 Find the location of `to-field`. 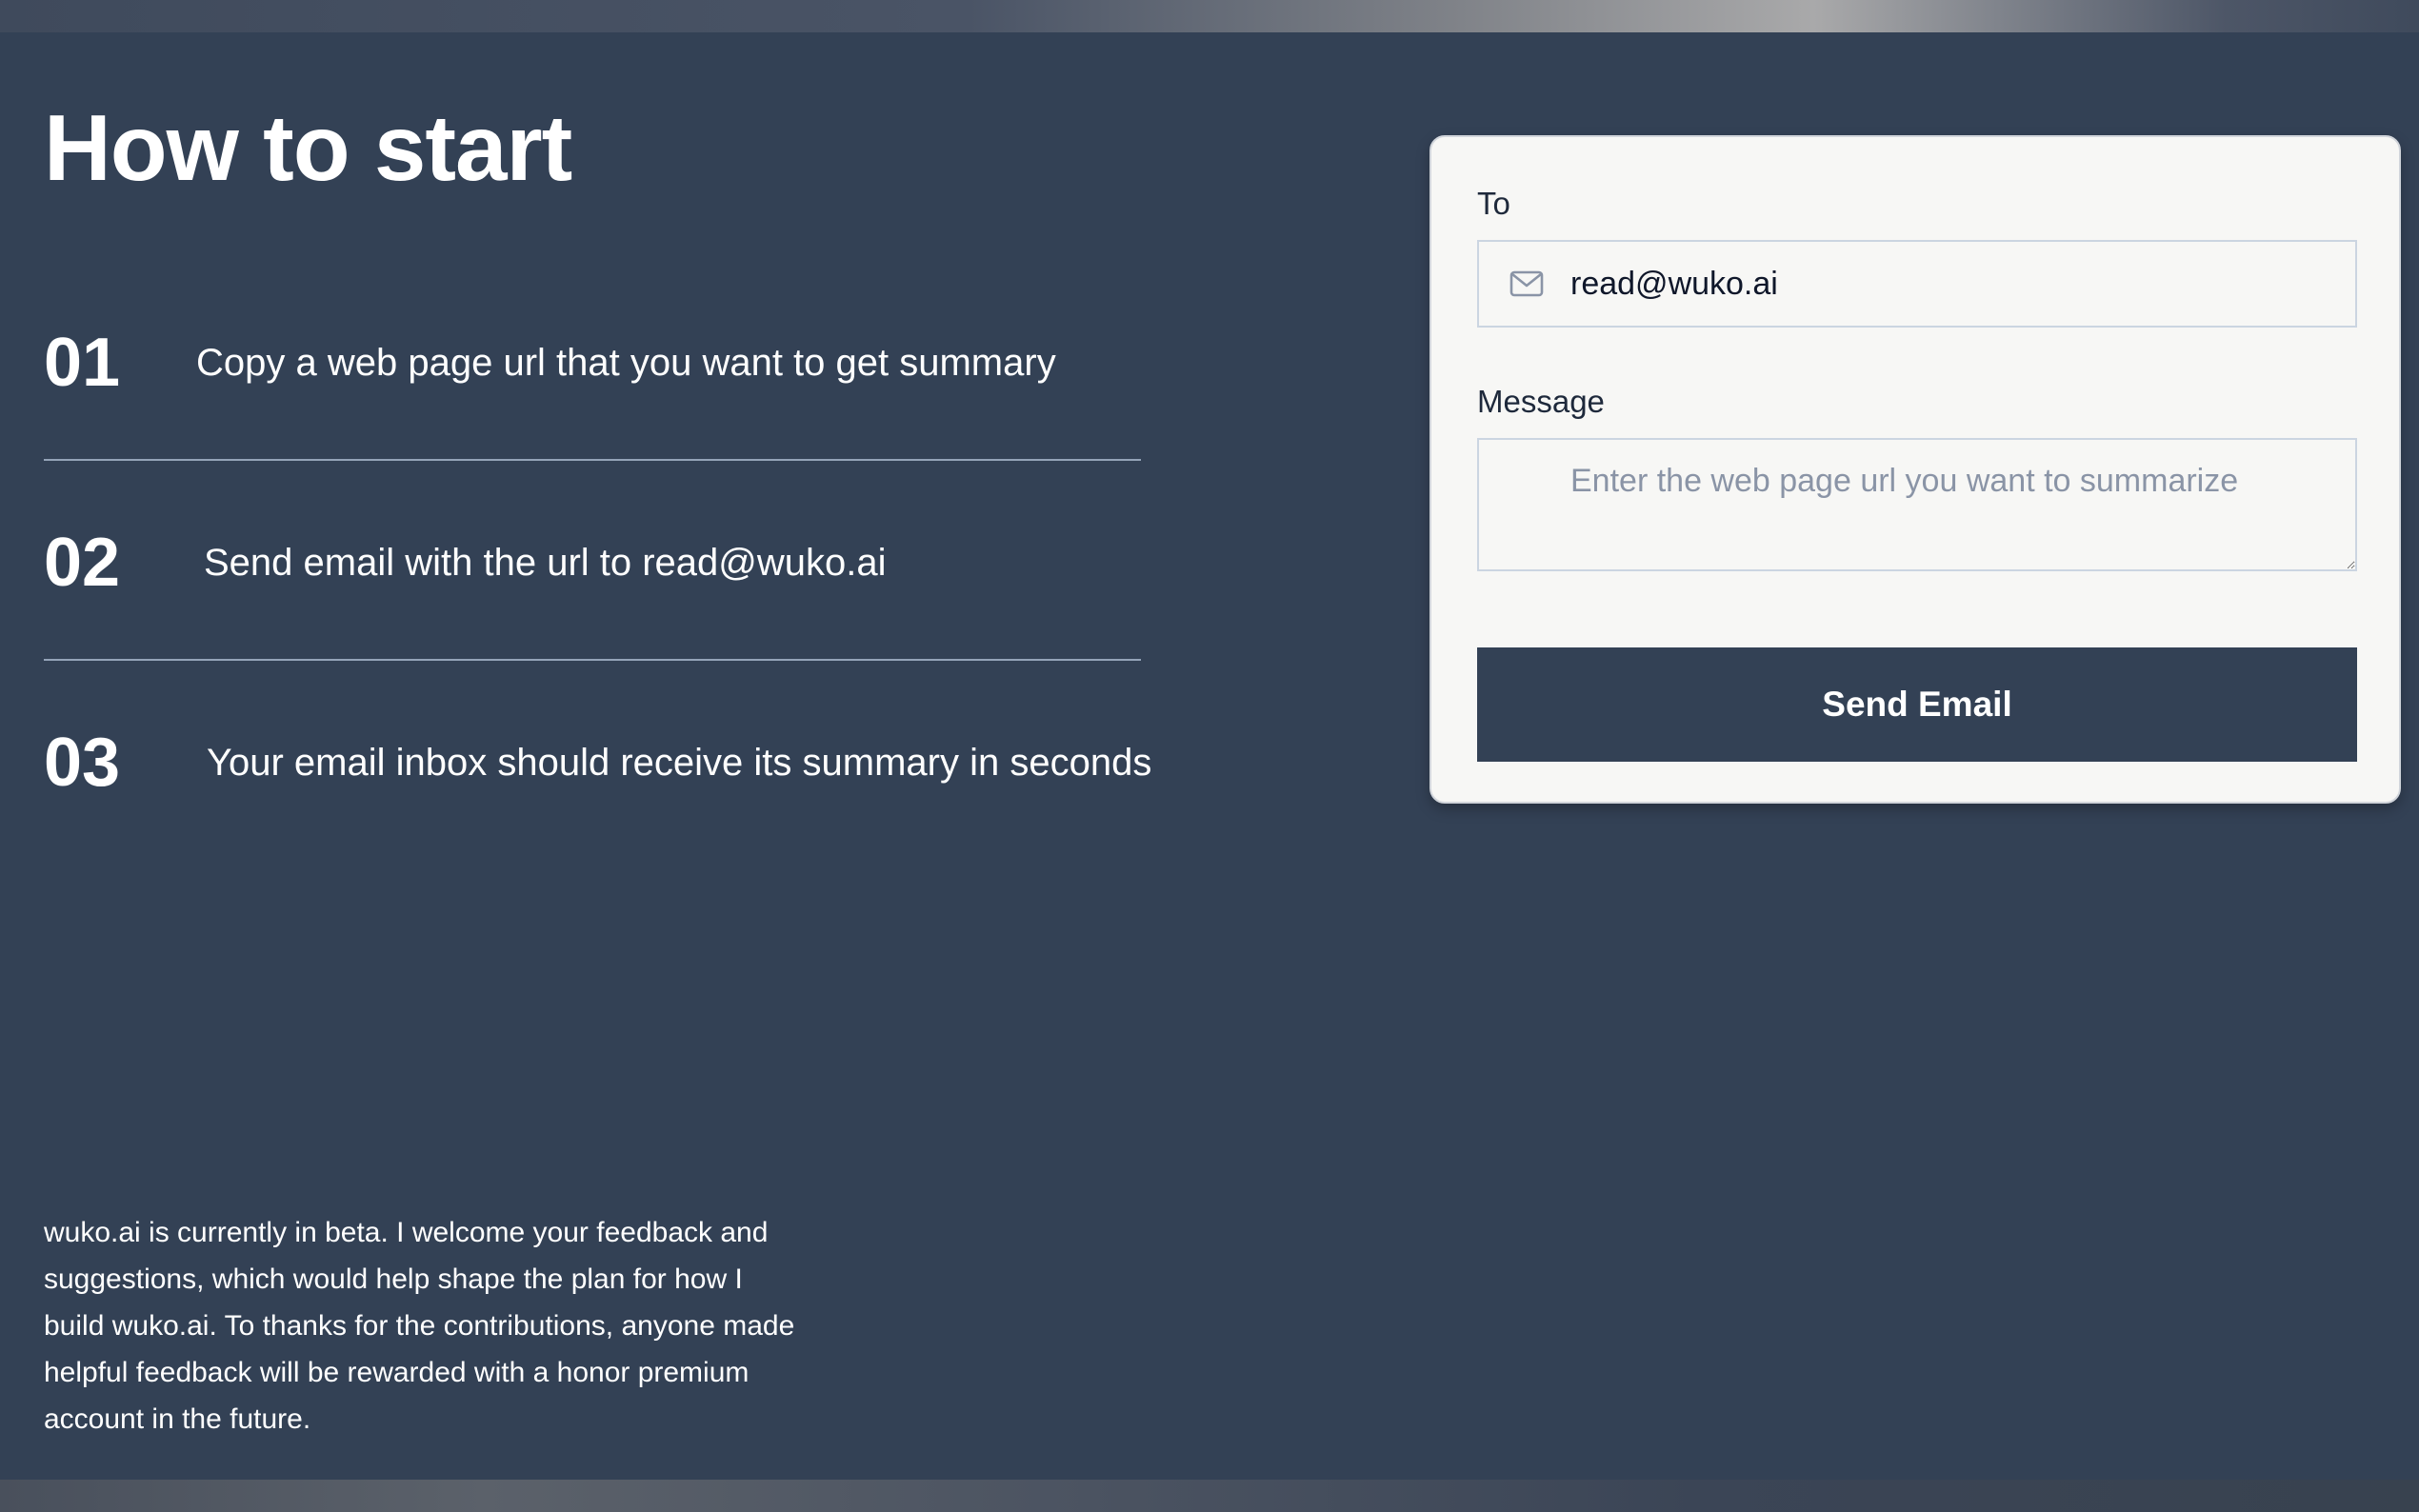

to-field is located at coordinates (1917, 284).